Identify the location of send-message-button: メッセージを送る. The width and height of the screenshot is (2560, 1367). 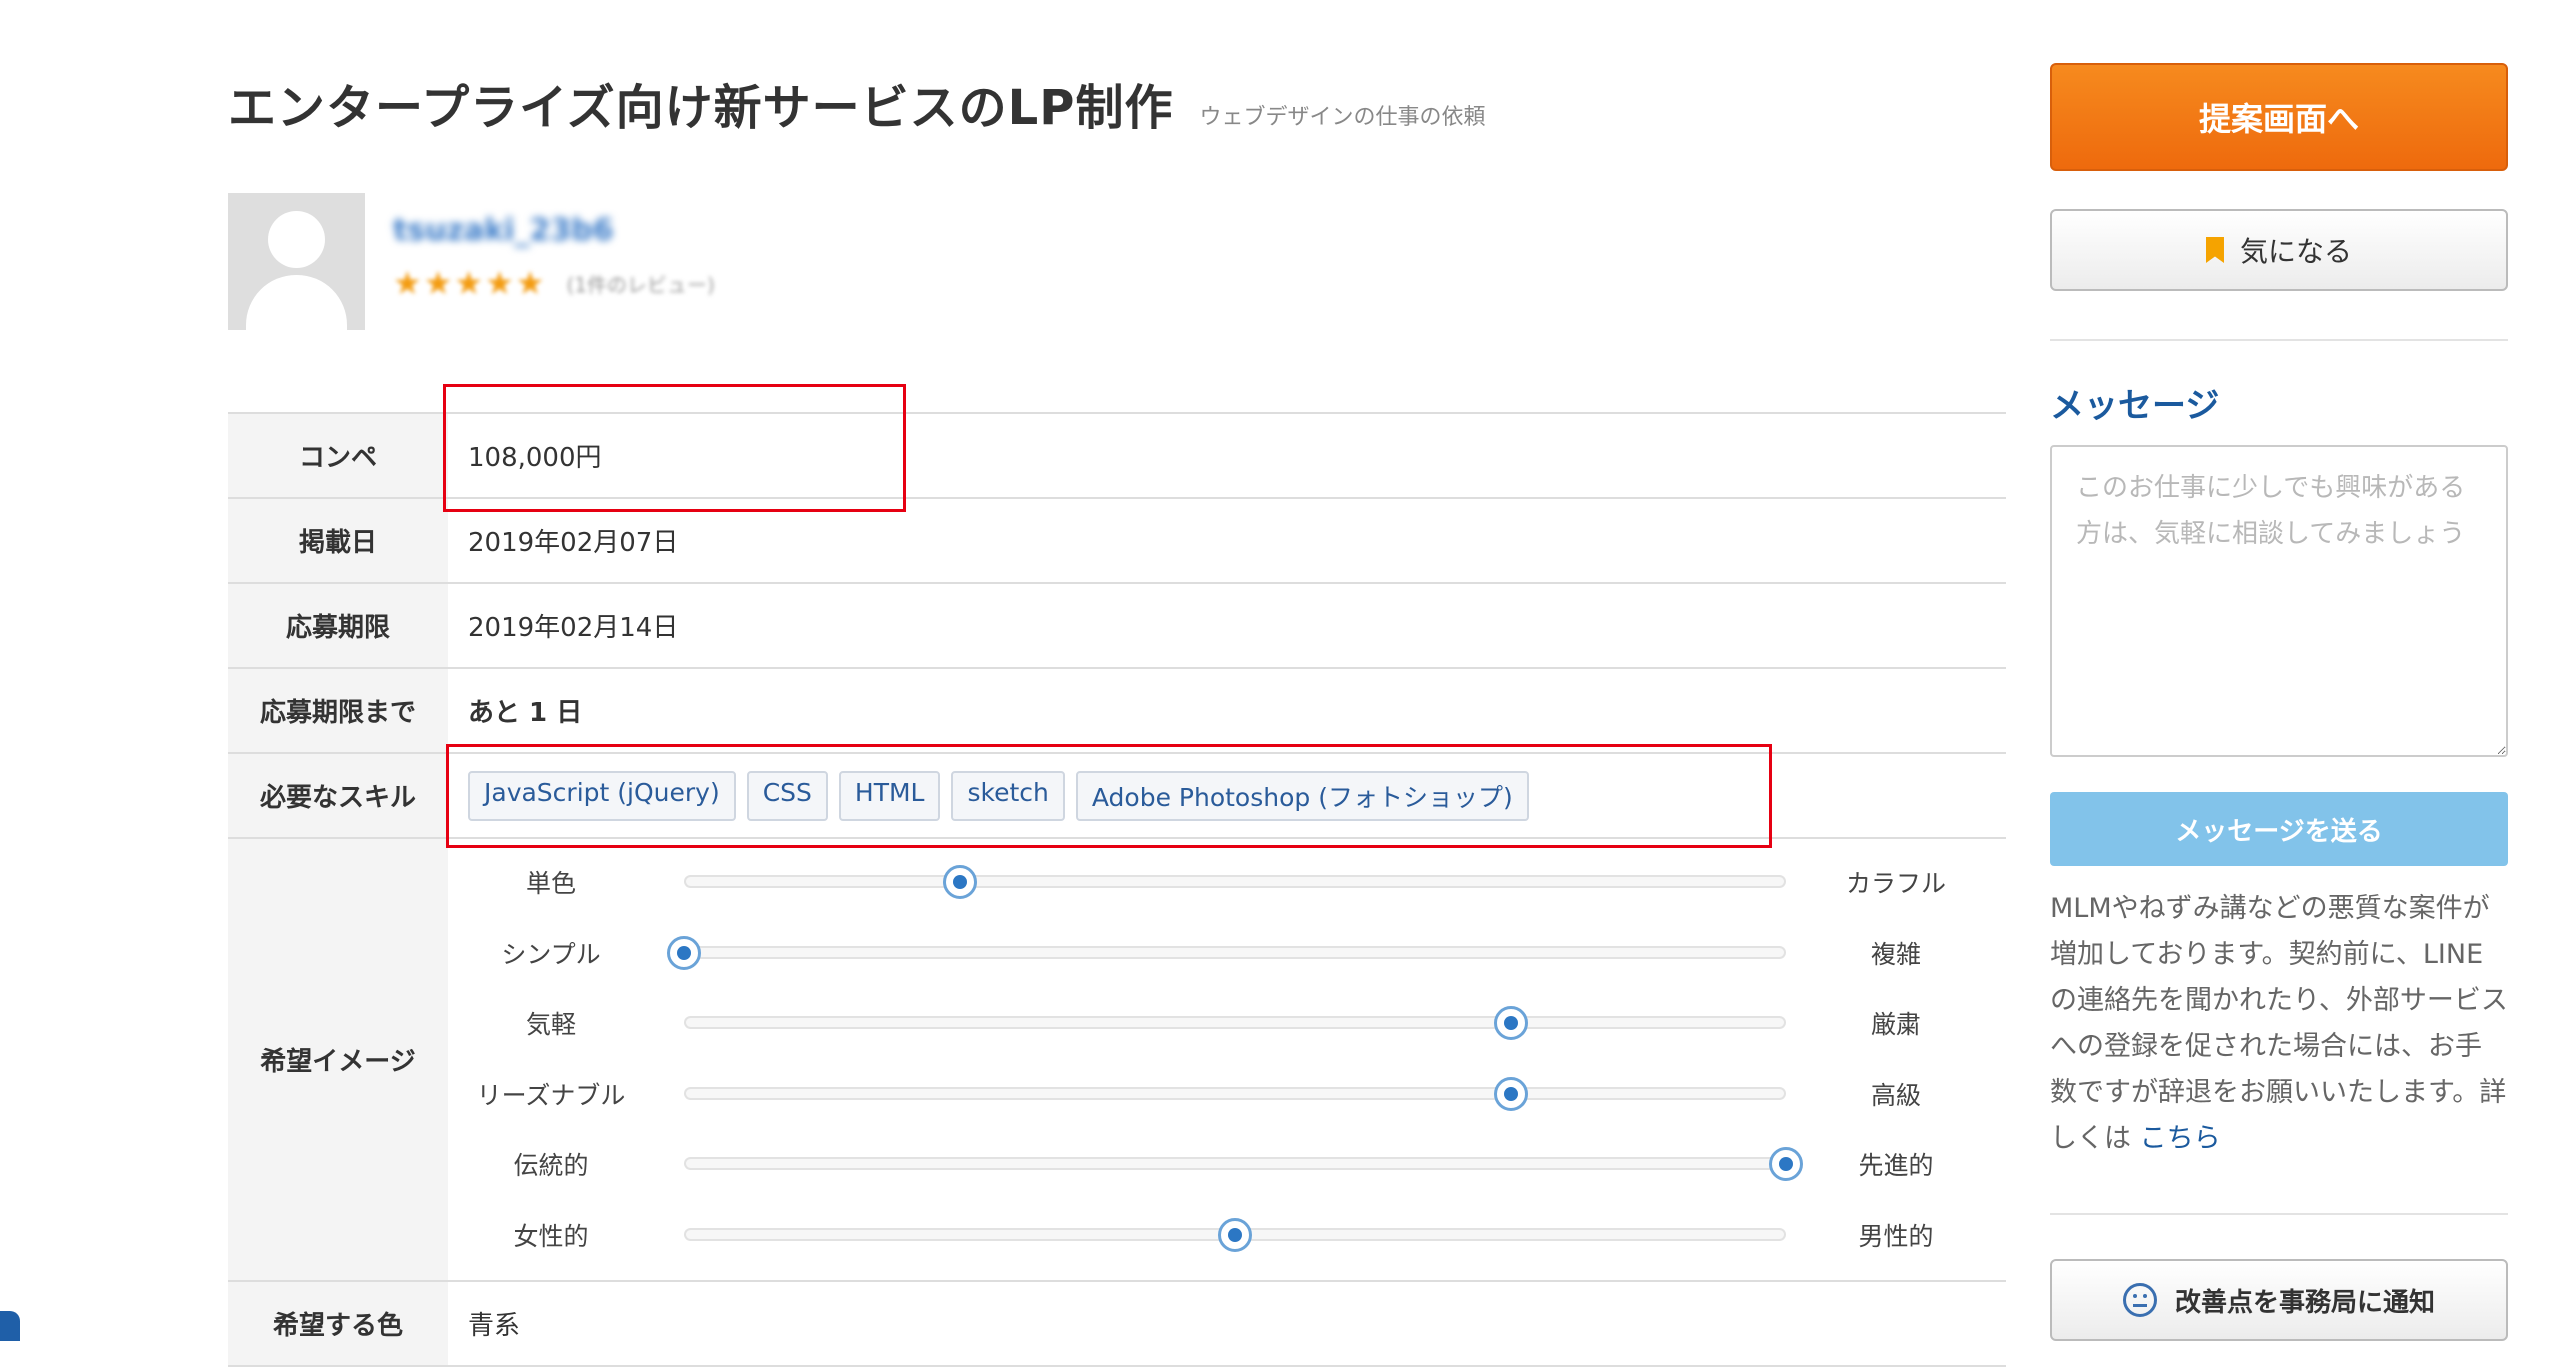
(2279, 829).